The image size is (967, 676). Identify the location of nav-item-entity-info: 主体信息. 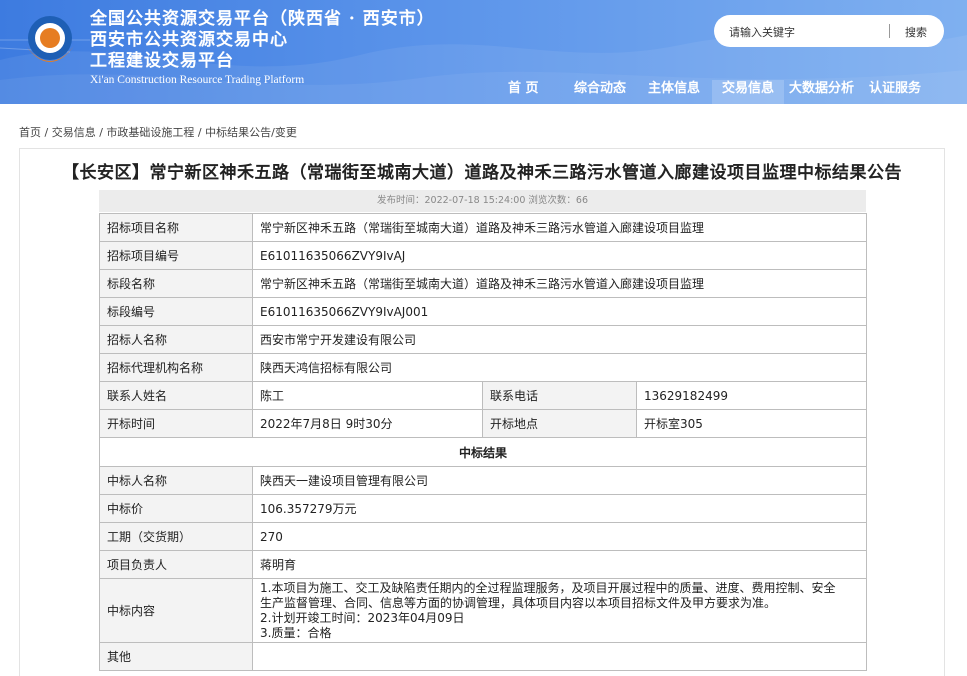
(675, 92).